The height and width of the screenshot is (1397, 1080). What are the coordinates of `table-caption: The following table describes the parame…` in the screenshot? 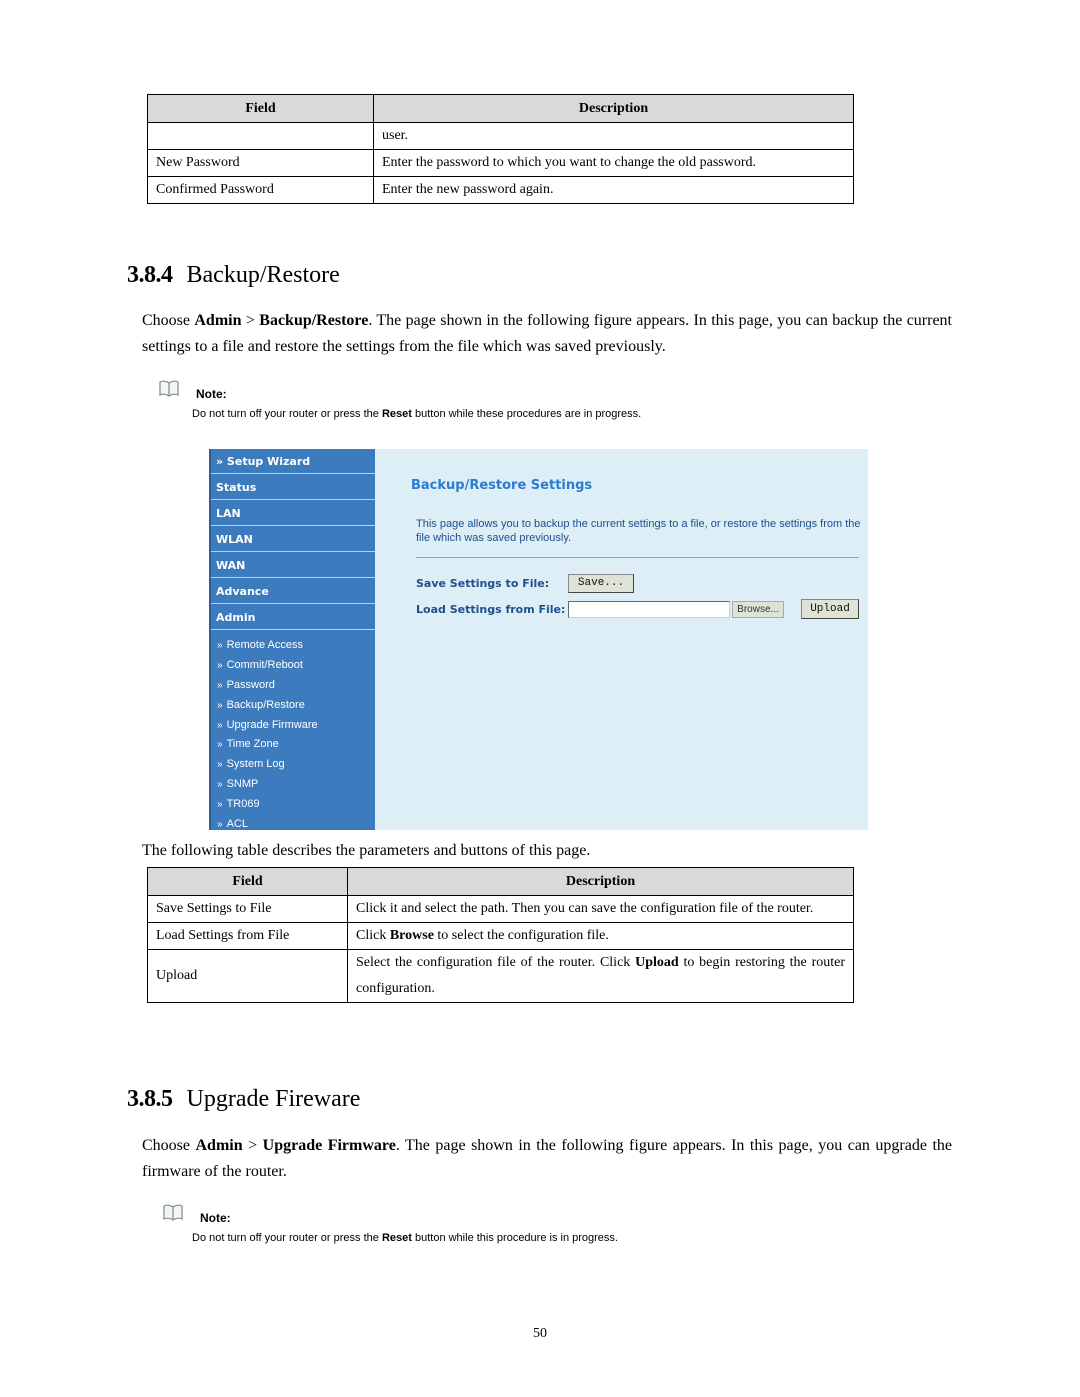 It's located at (366, 850).